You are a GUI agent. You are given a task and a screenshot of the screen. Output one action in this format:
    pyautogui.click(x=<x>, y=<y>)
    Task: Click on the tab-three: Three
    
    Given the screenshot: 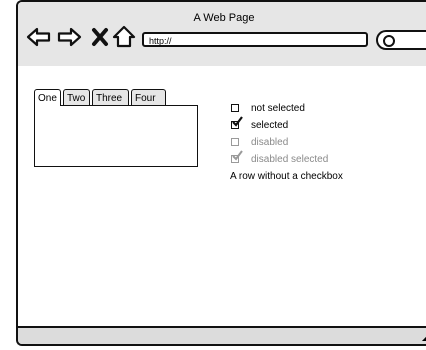 What is the action you would take?
    pyautogui.click(x=110, y=97)
    